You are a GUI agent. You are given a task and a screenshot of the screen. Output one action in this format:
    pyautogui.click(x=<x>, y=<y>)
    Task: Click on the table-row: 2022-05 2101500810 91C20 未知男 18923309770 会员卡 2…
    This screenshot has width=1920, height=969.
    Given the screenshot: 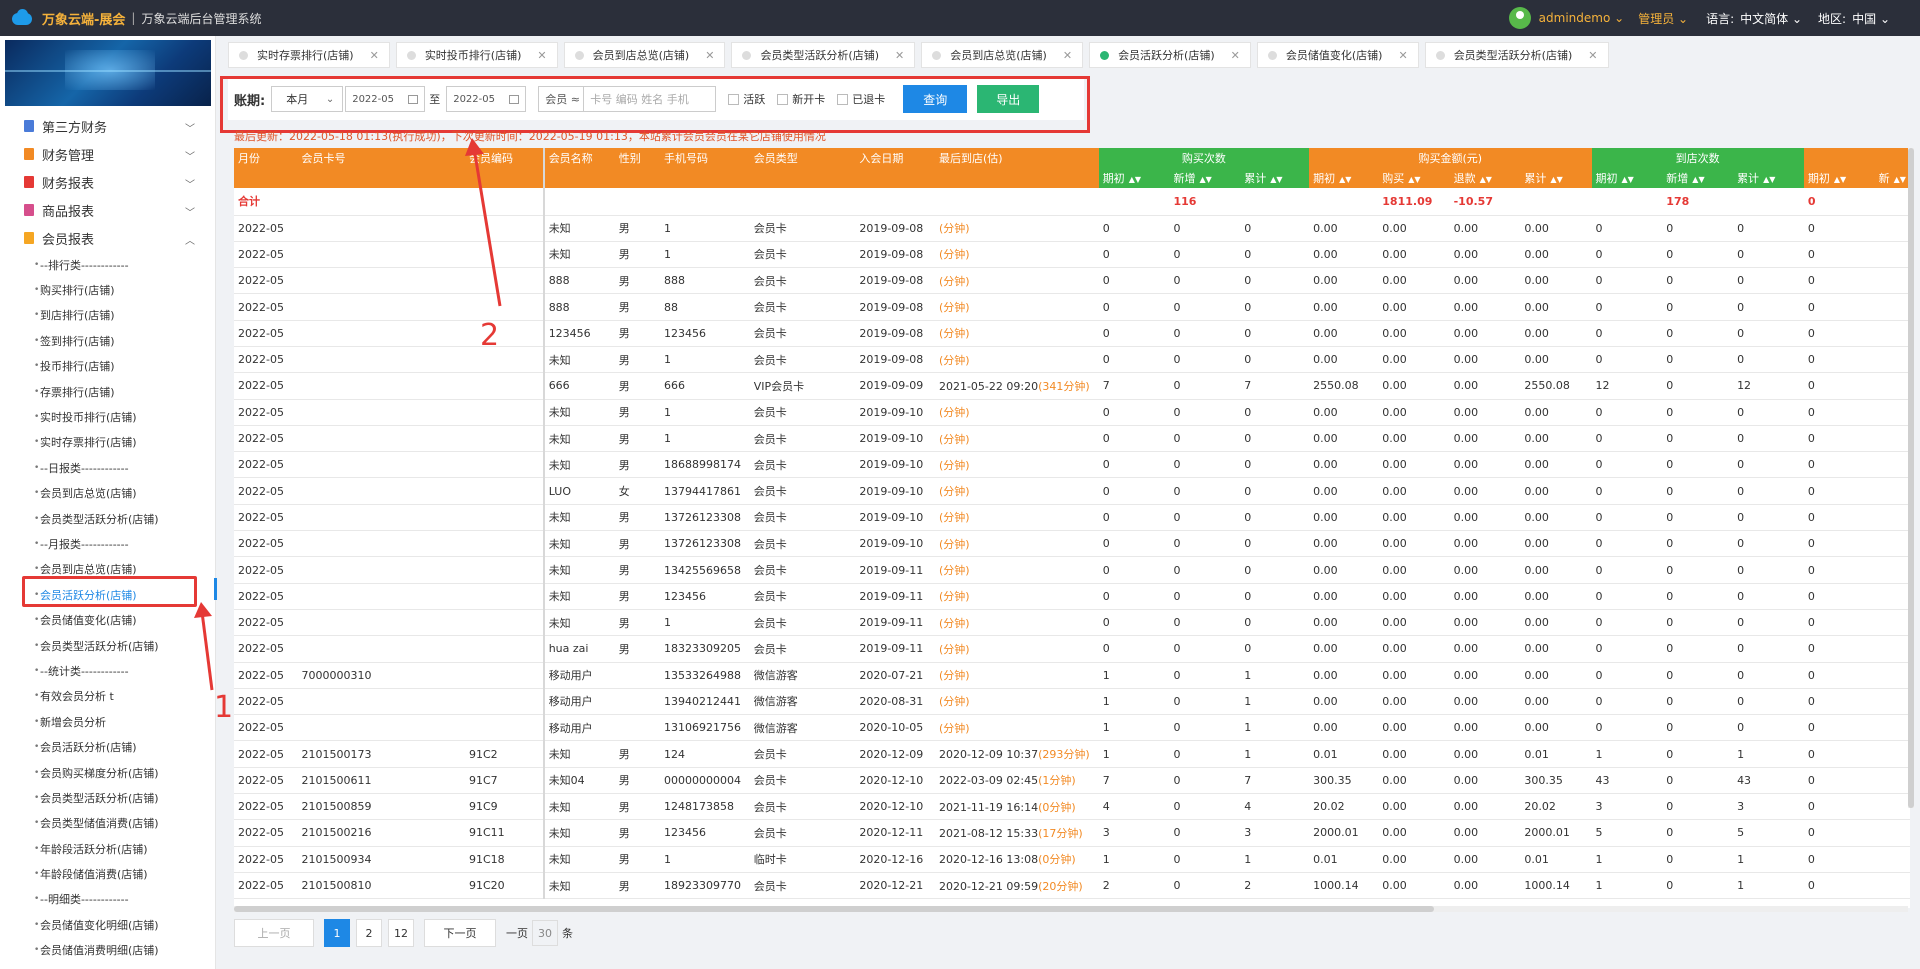 What is the action you would take?
    pyautogui.click(x=1072, y=886)
    